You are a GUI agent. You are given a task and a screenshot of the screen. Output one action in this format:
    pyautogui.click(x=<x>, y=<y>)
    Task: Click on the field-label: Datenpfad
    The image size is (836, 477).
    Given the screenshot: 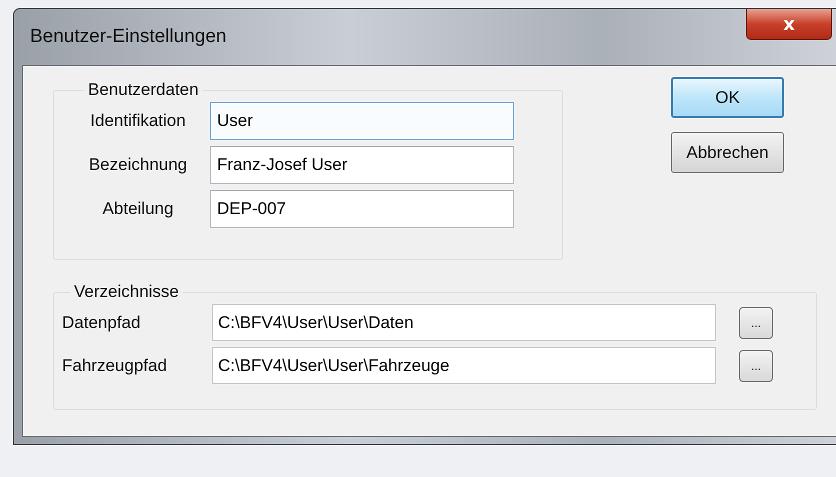 What is the action you would take?
    pyautogui.click(x=102, y=322)
    